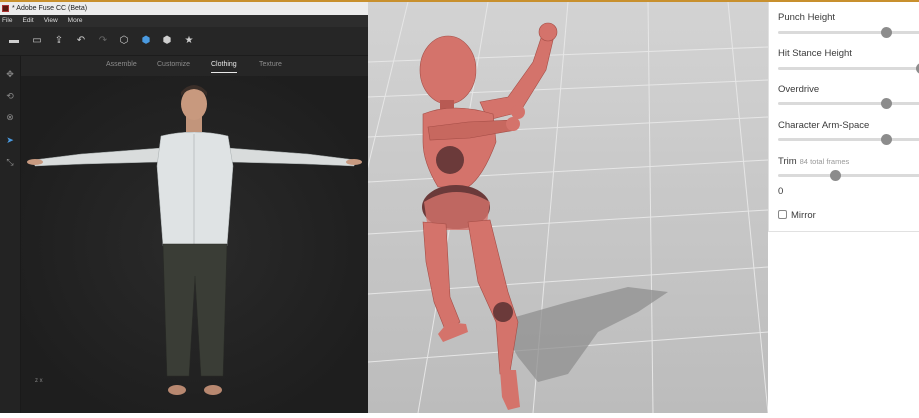  I want to click on mirror-checkbox, so click(782, 214).